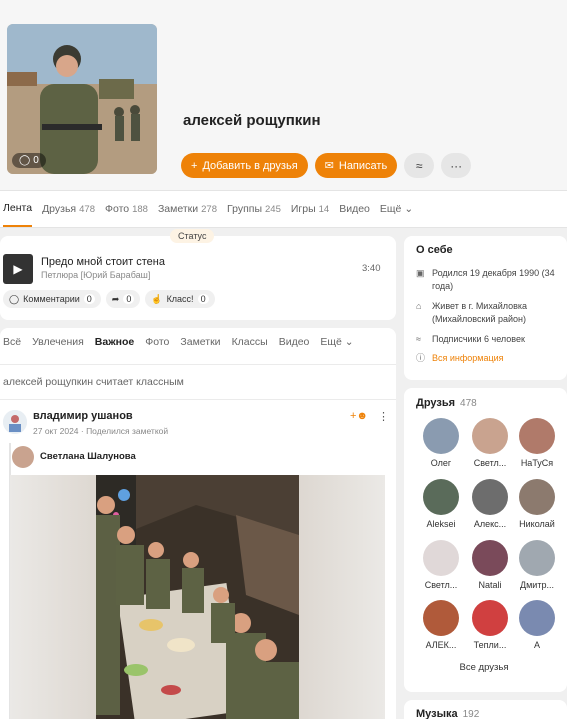 The width and height of the screenshot is (567, 719). What do you see at coordinates (101, 431) in the screenshot?
I see `post-meta: 27 окт 2024 · Поделился заметкой` at bounding box center [101, 431].